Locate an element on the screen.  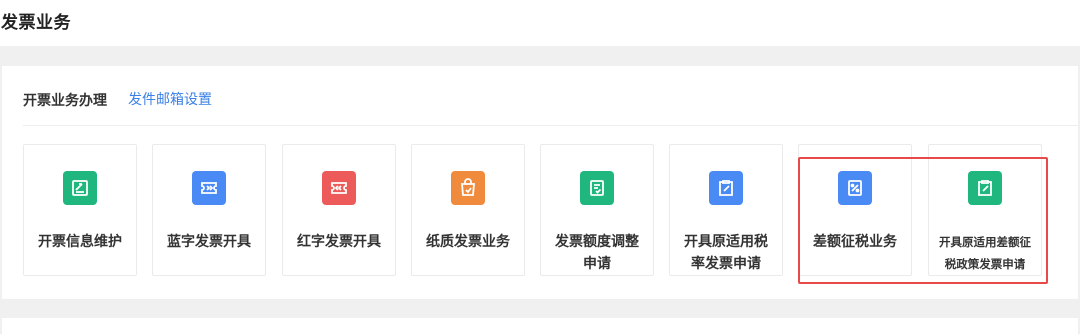
edit-doc-icon is located at coordinates (80, 188).